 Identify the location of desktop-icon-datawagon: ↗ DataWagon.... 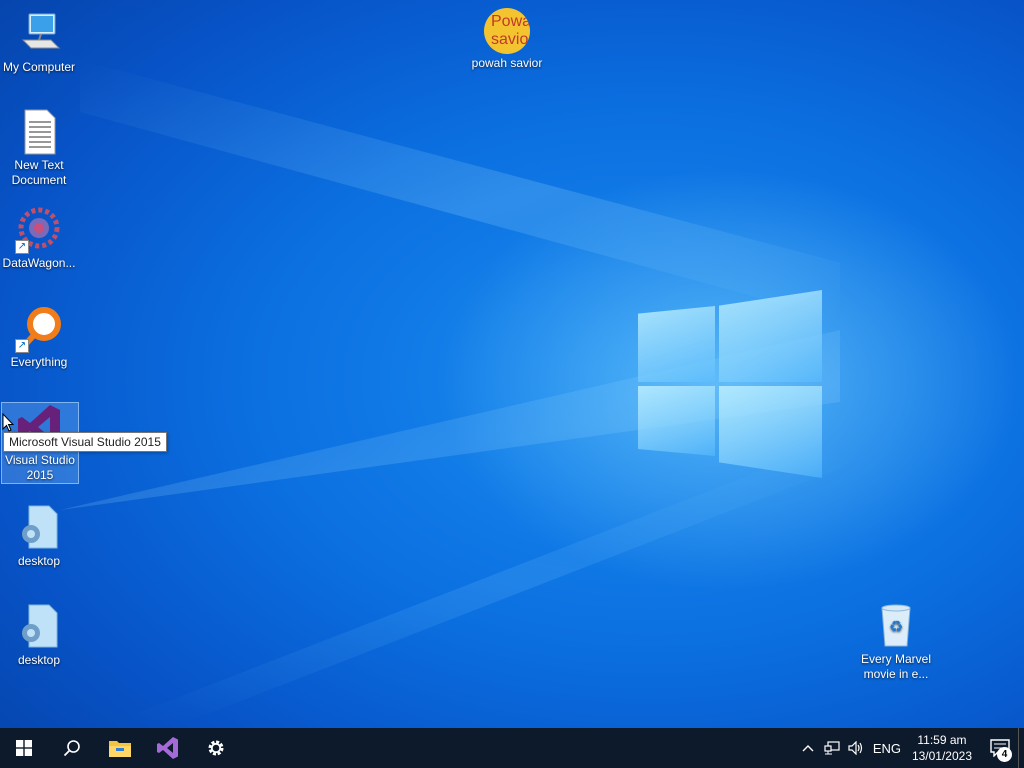
(39, 238).